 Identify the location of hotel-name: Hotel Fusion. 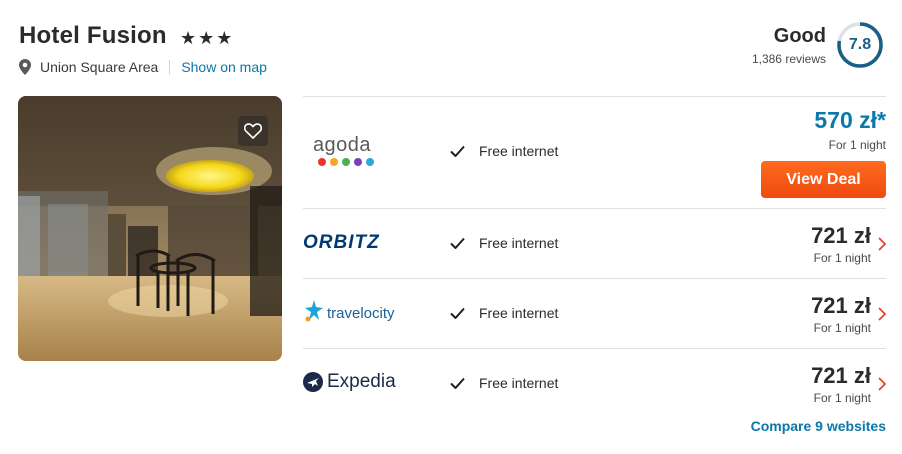
(93, 36).